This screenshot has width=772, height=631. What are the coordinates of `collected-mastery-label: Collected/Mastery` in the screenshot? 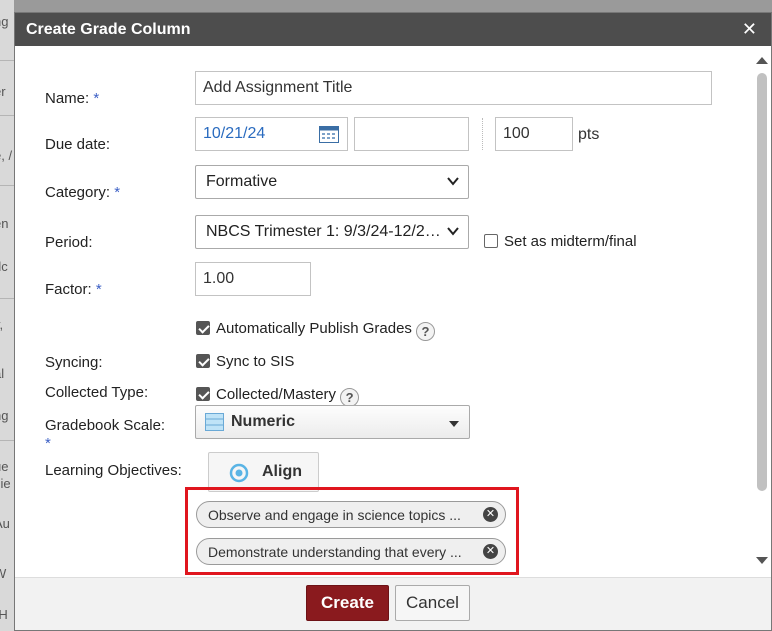 It's located at (276, 394).